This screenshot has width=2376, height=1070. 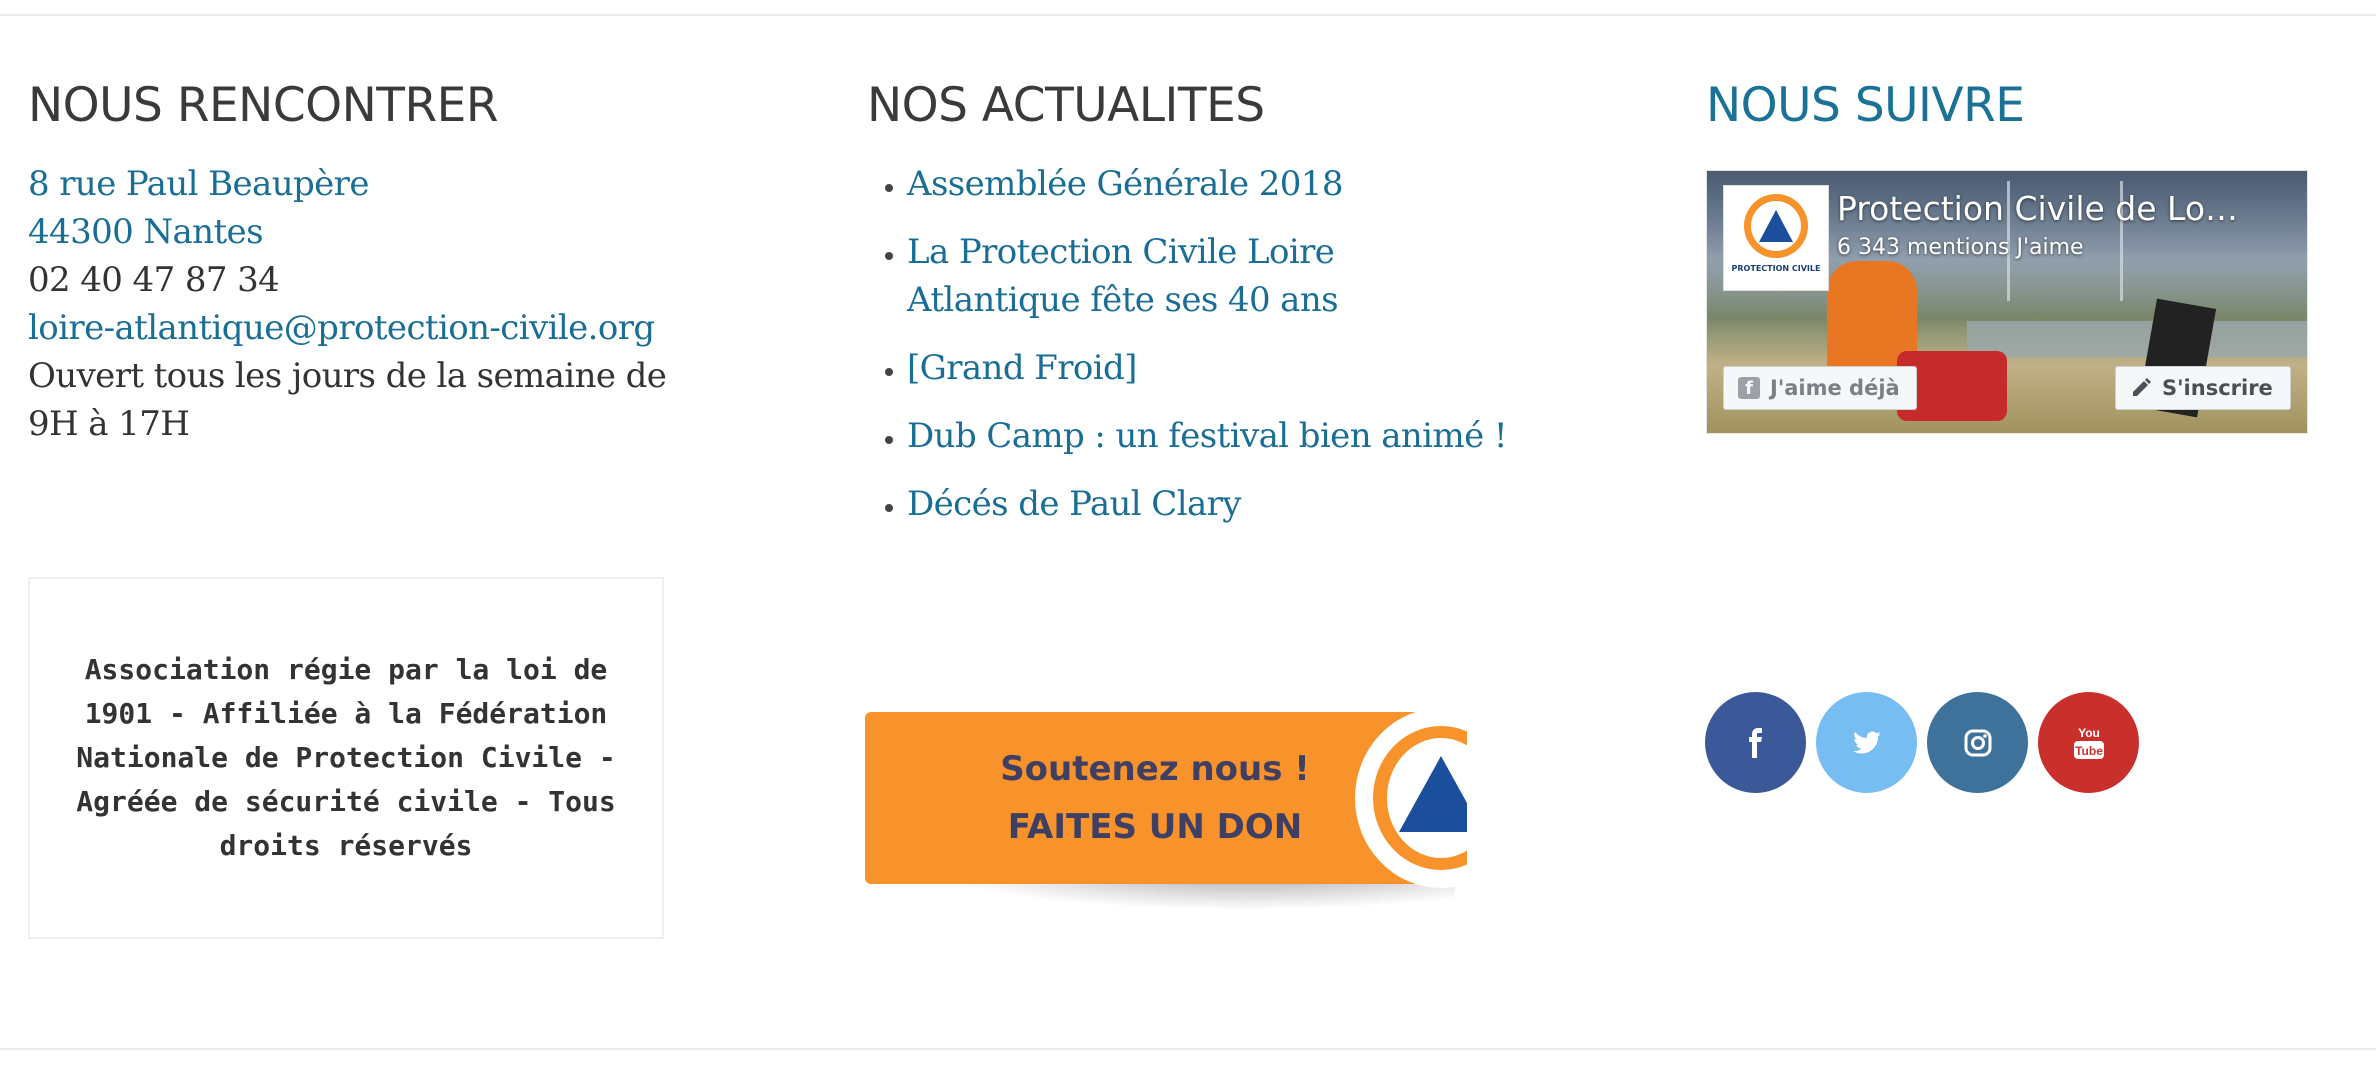 I want to click on cover-photo-water, so click(x=2137, y=339).